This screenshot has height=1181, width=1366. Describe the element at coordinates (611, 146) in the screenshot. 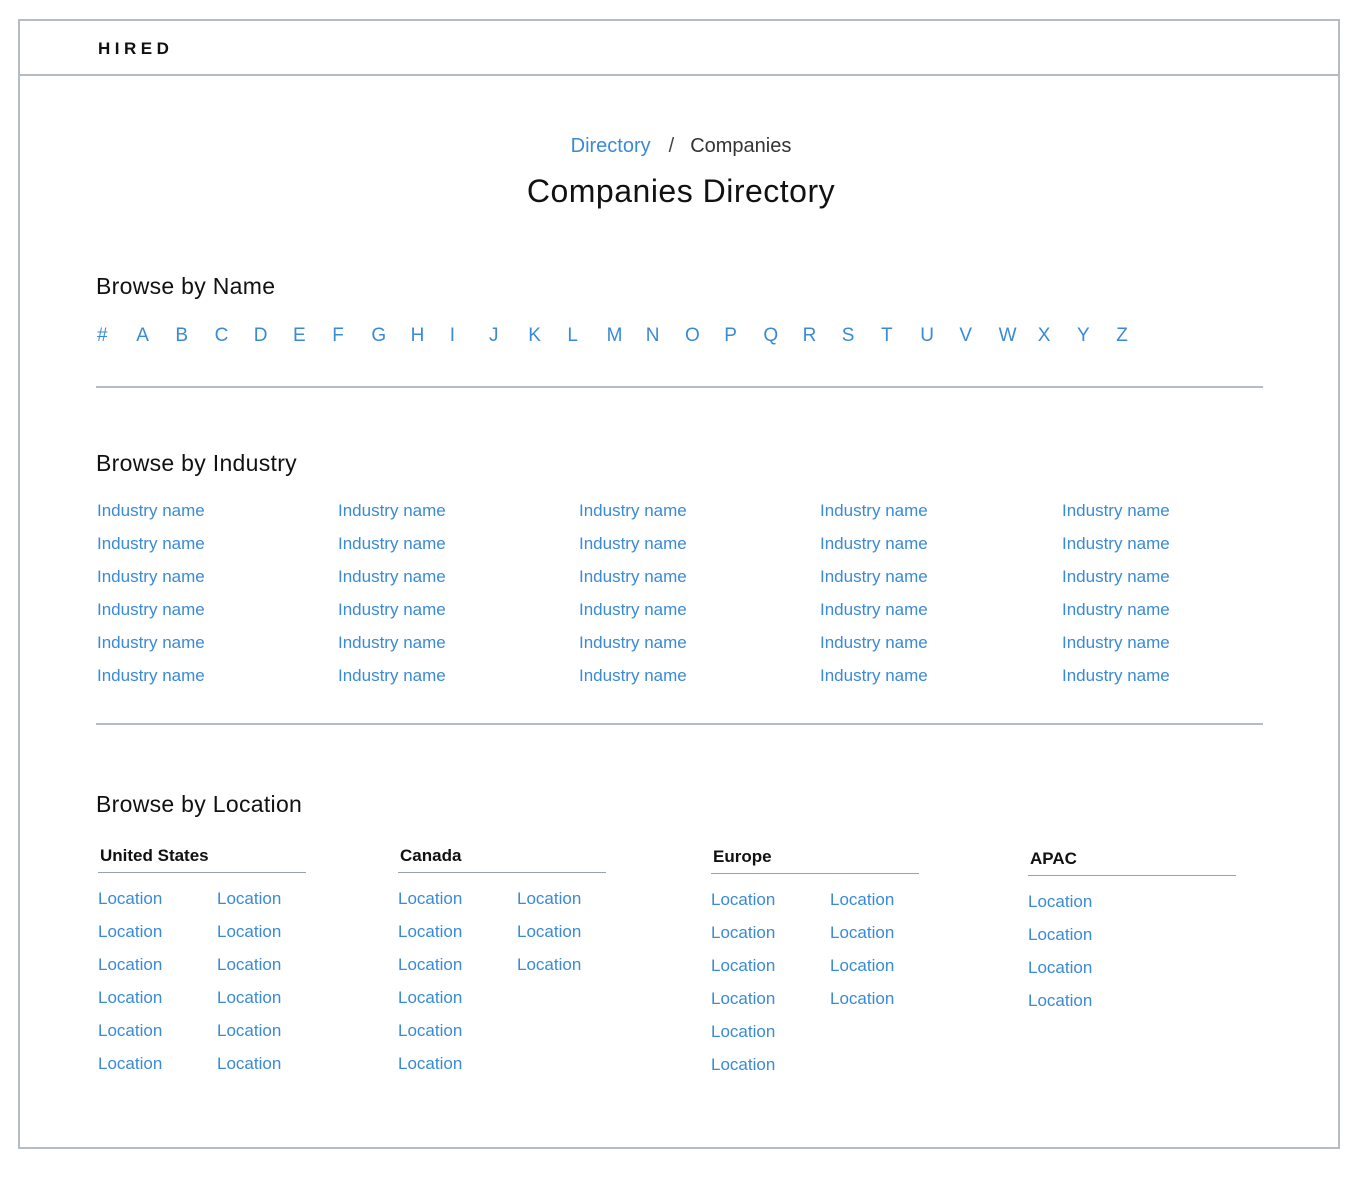

I see `breadcrumb-directory-link: Directory` at that location.